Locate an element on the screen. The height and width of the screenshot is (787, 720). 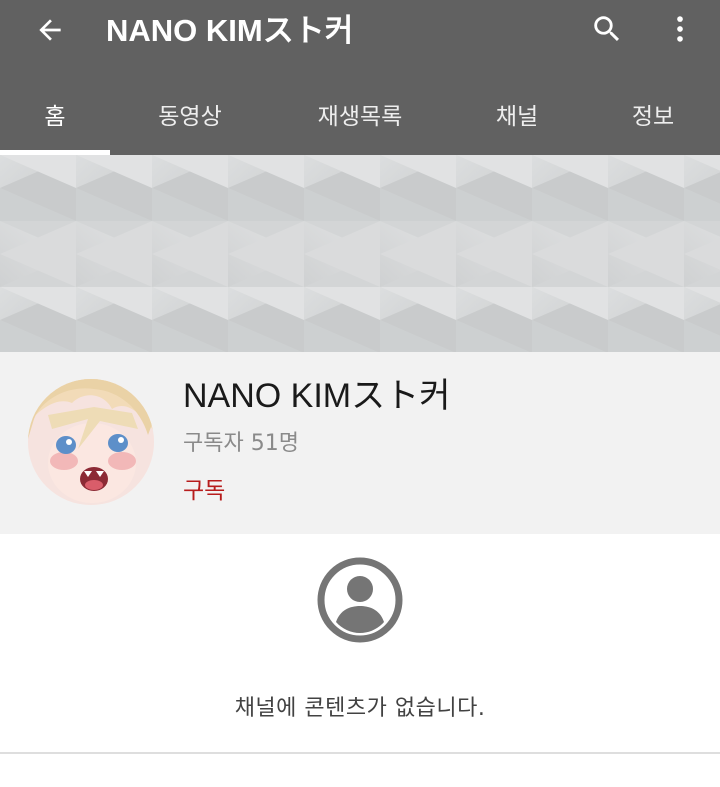
back-button is located at coordinates (50, 30).